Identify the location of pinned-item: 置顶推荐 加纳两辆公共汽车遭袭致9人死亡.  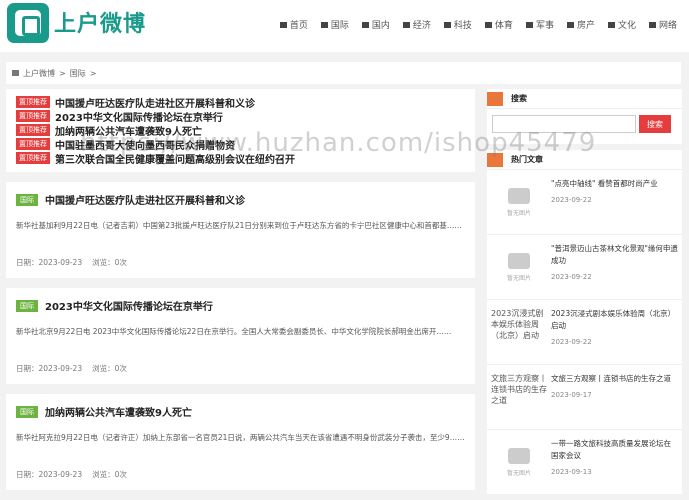
(240, 130).